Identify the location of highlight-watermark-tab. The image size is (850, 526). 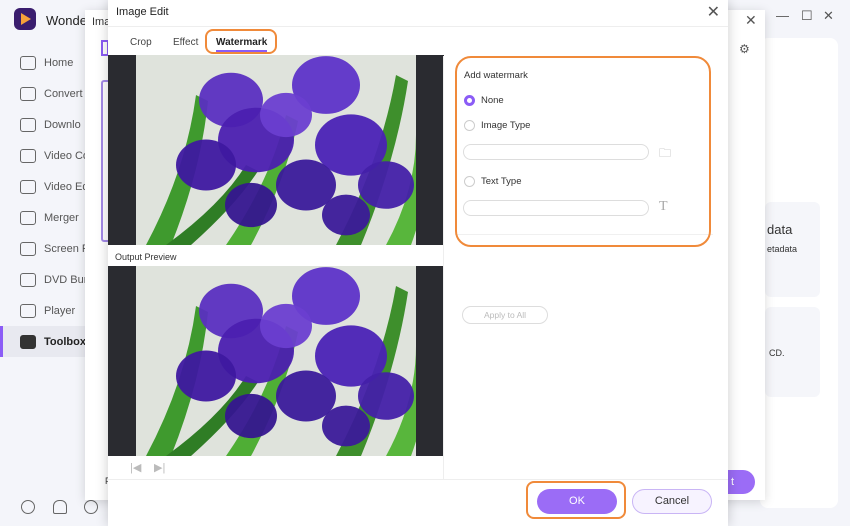
(241, 41).